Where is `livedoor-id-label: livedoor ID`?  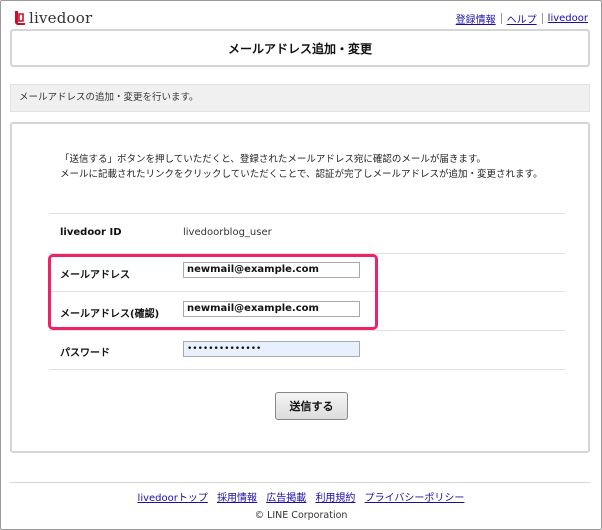
livedoor-id-label: livedoor ID is located at coordinates (91, 232).